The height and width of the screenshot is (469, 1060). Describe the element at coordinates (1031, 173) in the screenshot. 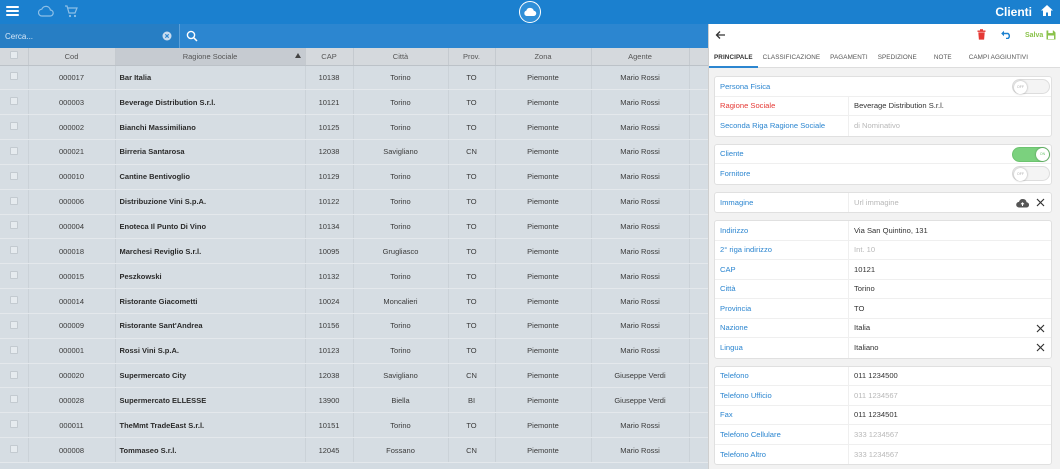

I see `fornitore-toggle: OFF` at that location.